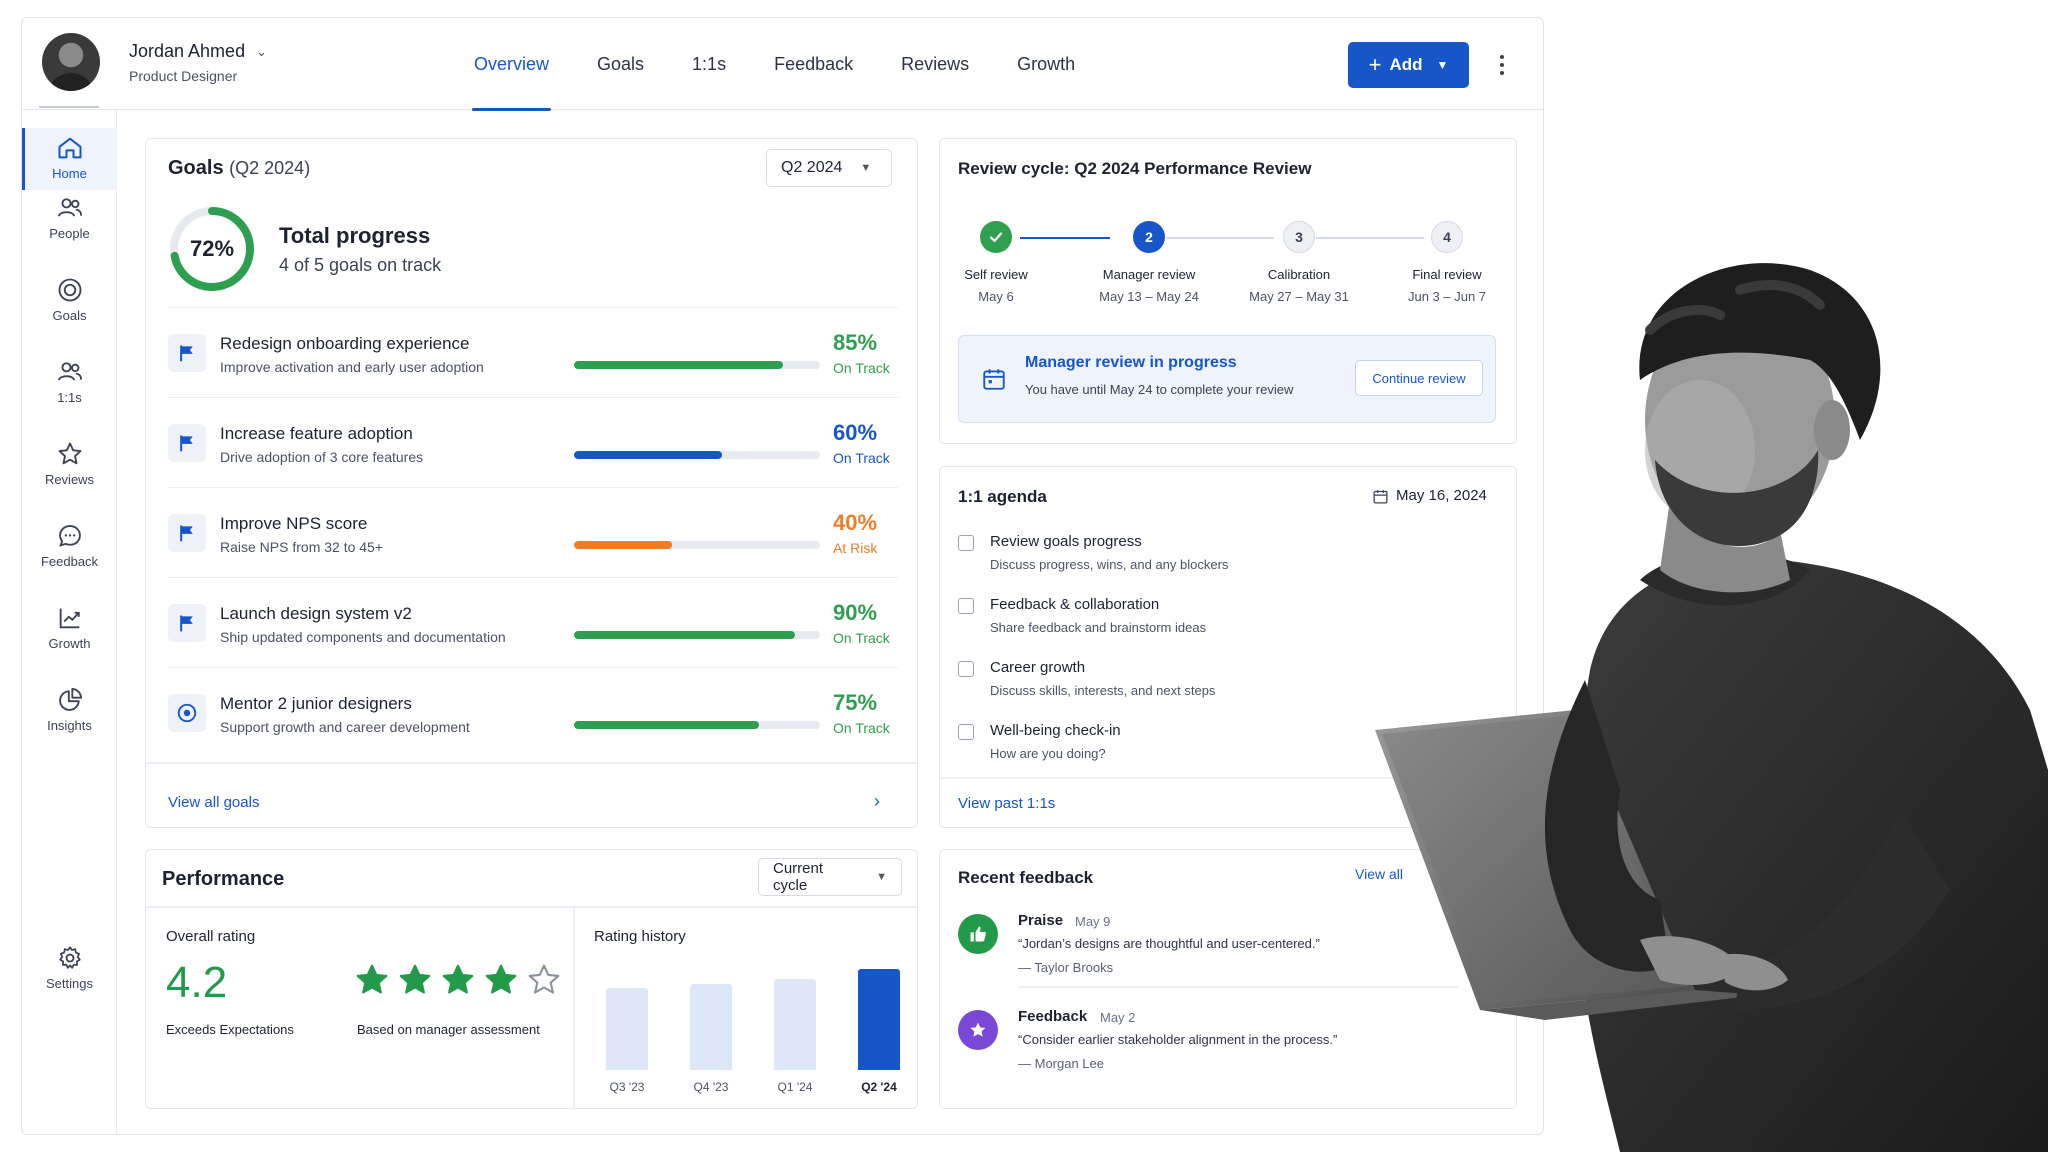 The image size is (2048, 1152). Describe the element at coordinates (709, 64) in the screenshot. I see `tab-one-on-ones: 1:1s` at that location.